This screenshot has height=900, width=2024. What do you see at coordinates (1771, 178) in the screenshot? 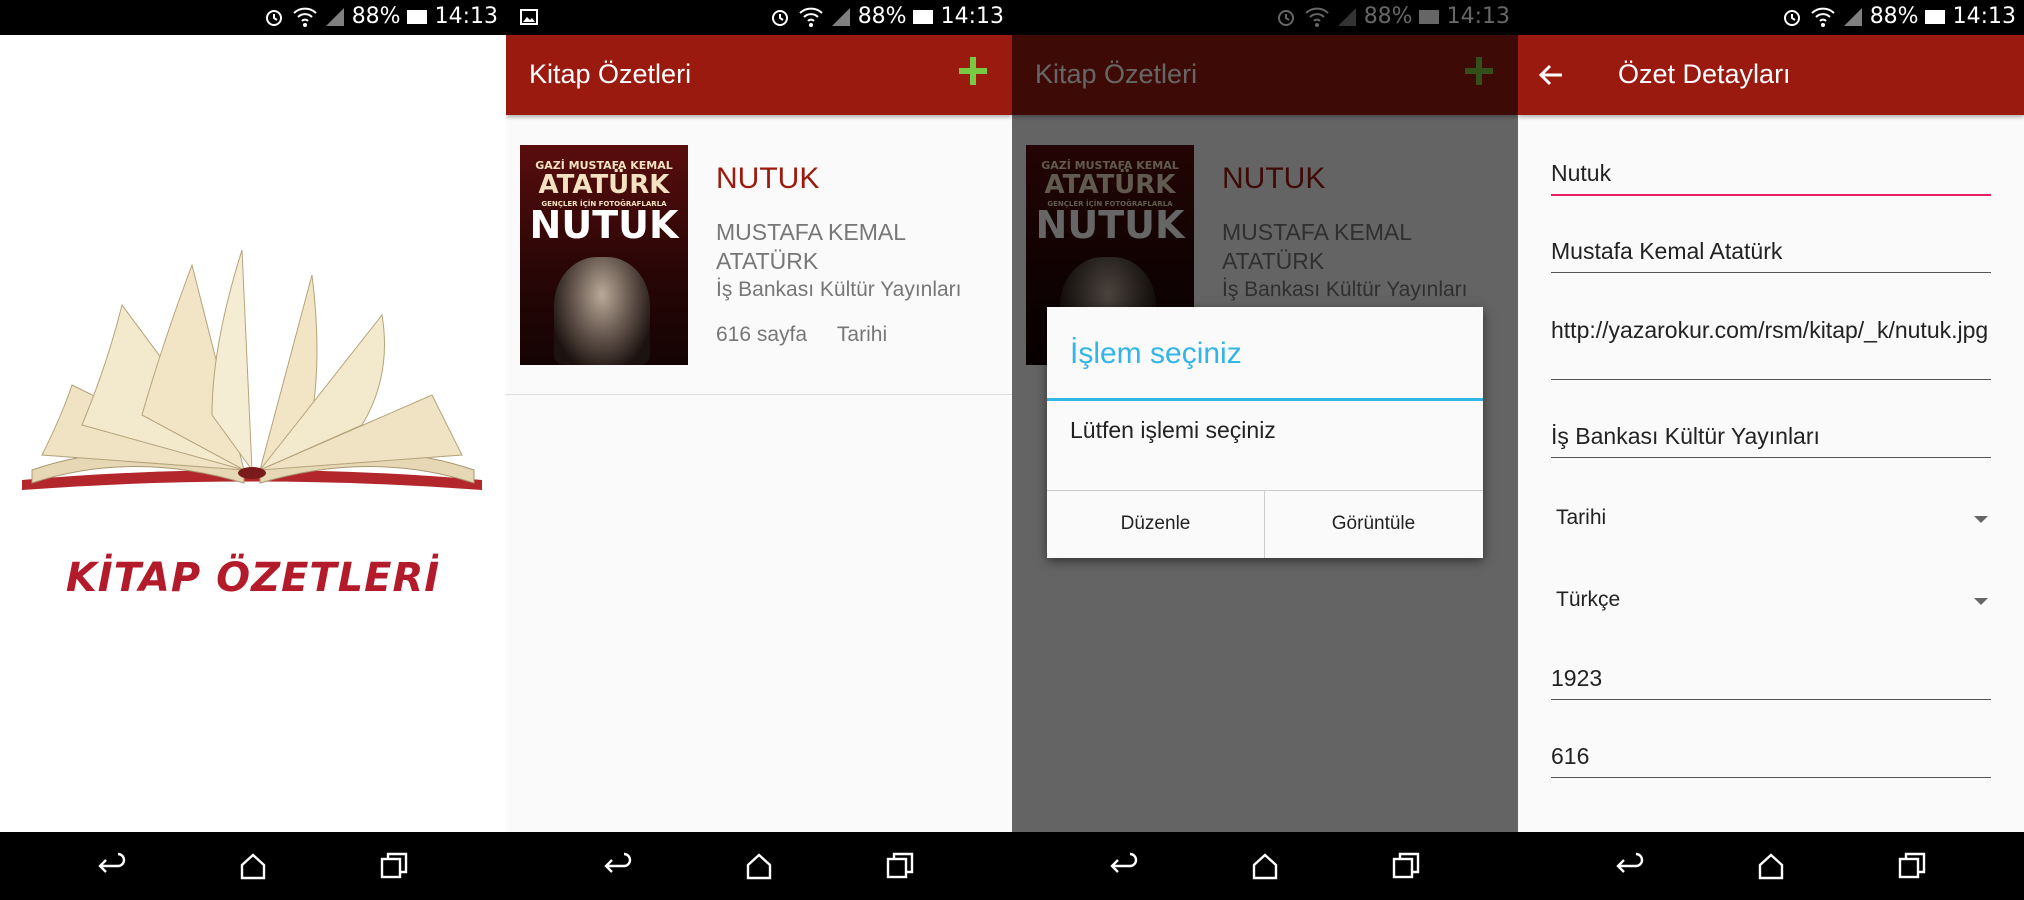
I see `book-name-field: Nutuk` at bounding box center [1771, 178].